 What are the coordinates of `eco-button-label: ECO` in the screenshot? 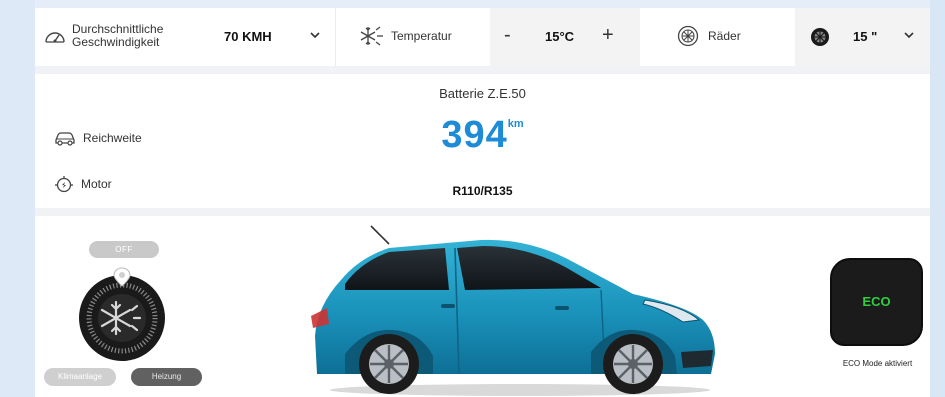 It's located at (876, 301).